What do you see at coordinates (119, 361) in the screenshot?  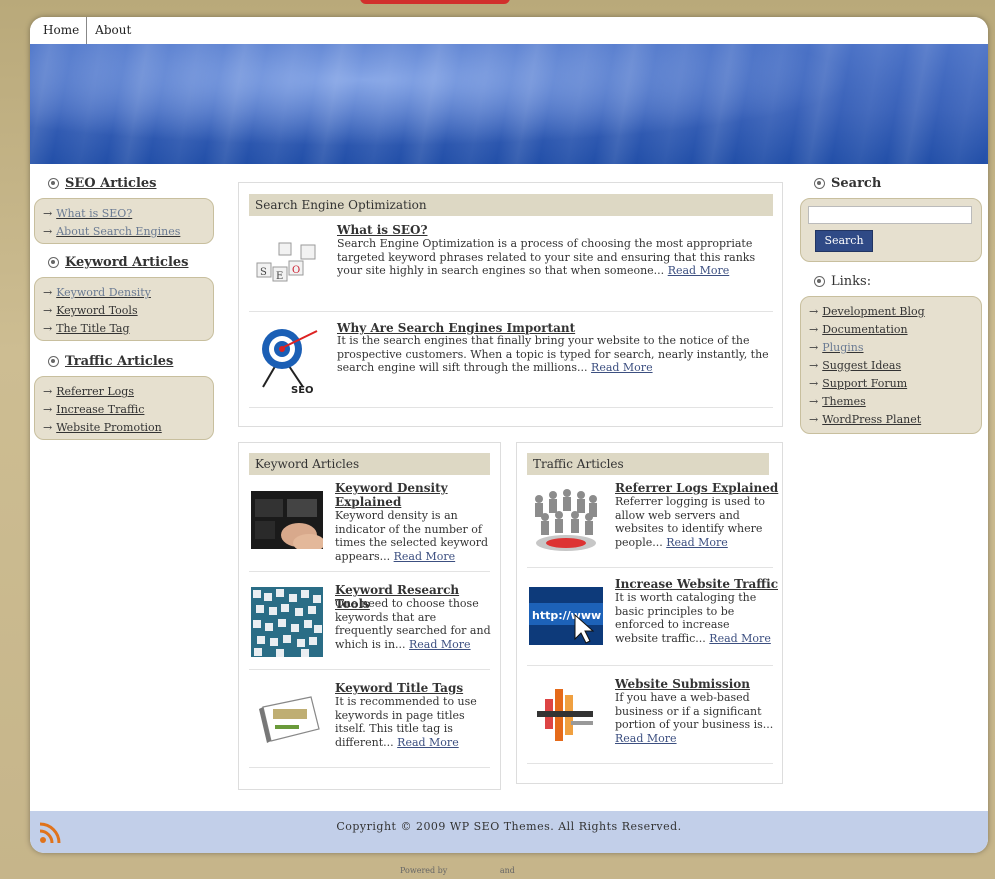 I see `traffic-articles-title-link: Traffic Articles` at bounding box center [119, 361].